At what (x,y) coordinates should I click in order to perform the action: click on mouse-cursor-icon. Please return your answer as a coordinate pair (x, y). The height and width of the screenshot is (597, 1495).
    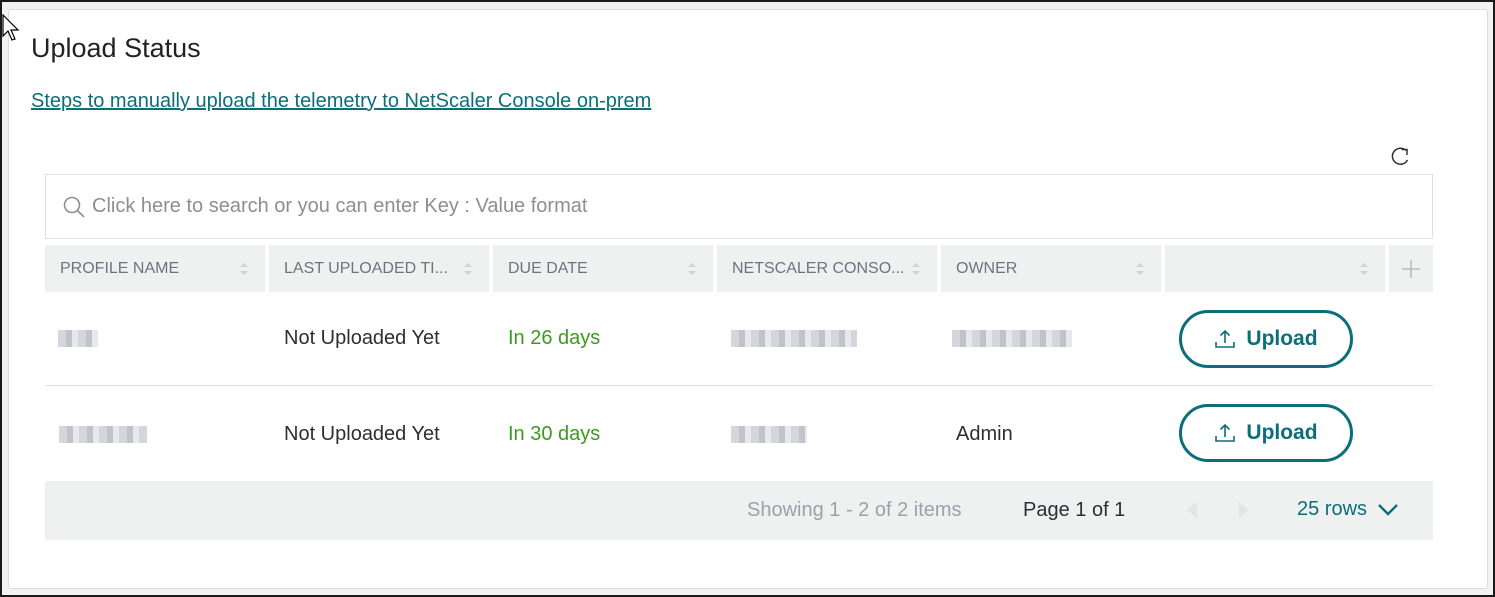
    Looking at the image, I should click on (11, 27).